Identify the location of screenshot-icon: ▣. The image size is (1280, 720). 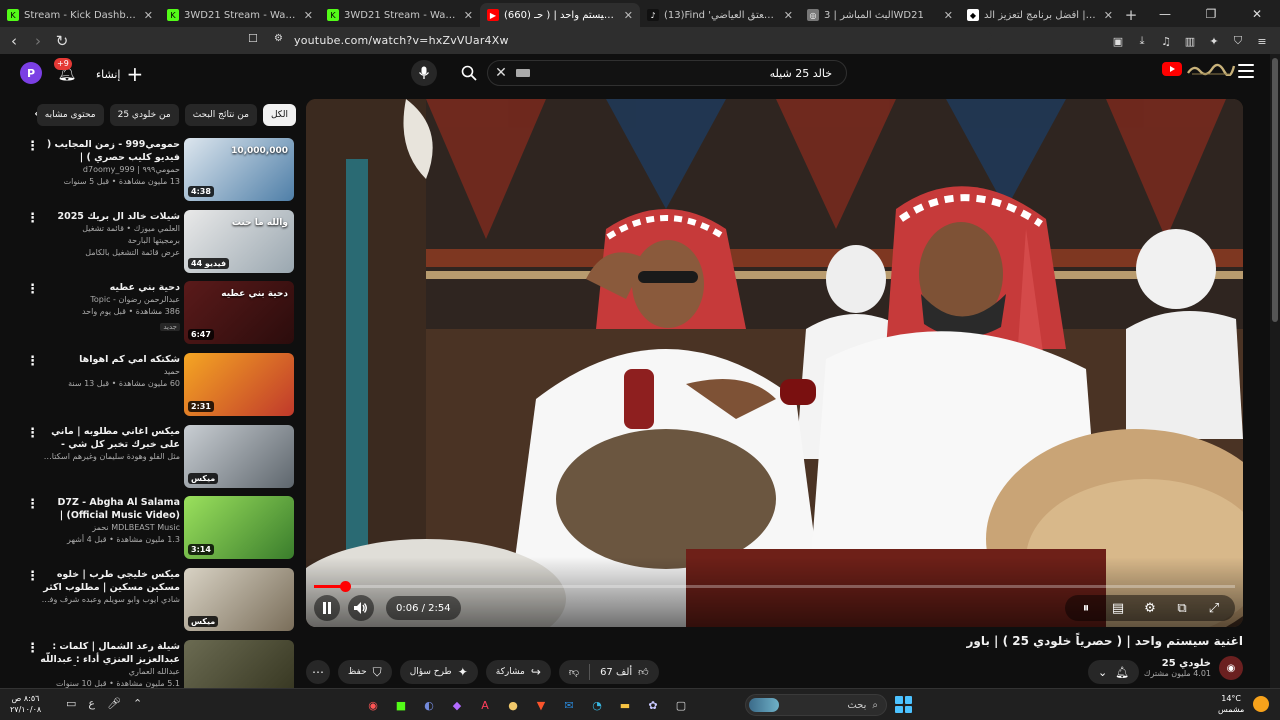
(1118, 41).